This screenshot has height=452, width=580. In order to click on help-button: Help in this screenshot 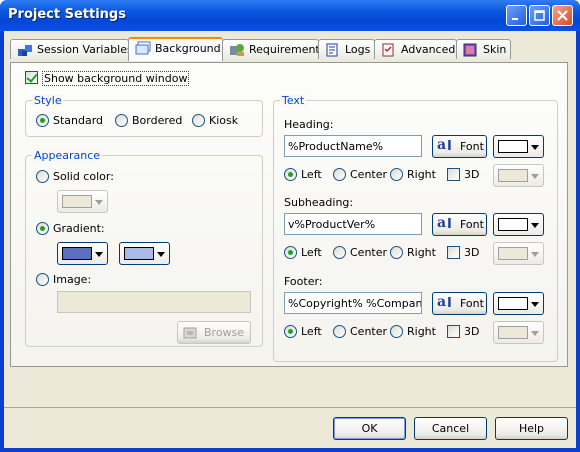, I will do `click(531, 428)`.